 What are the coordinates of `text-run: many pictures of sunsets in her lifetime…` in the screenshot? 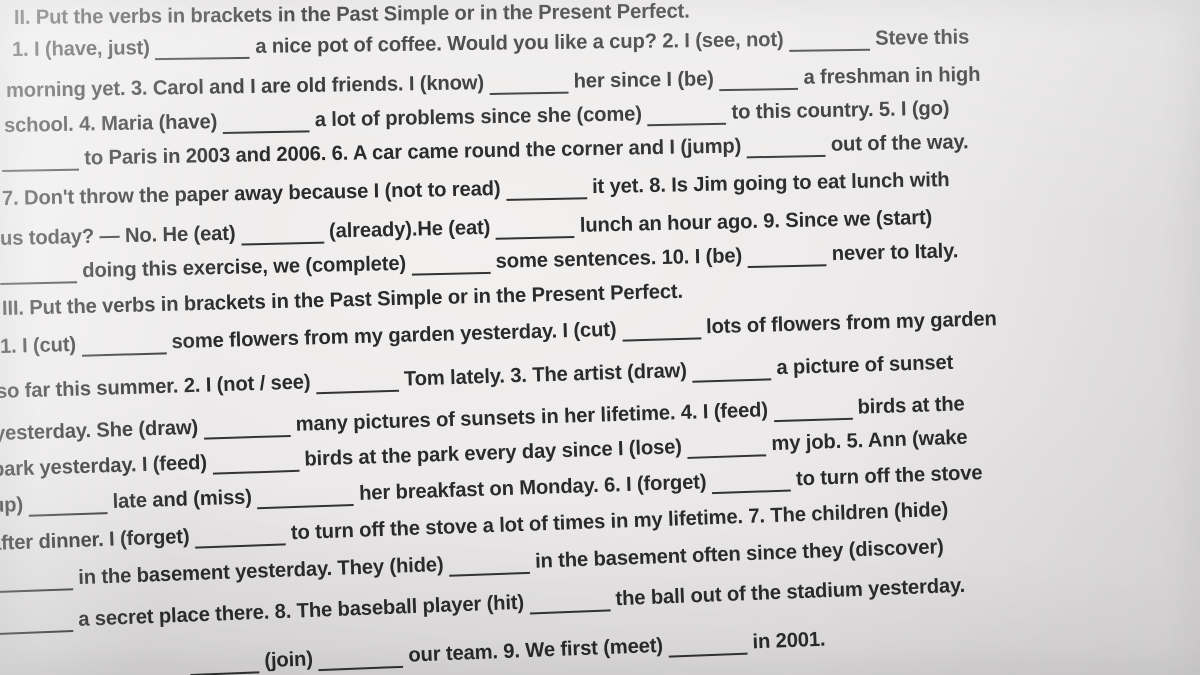 It's located at (531, 417).